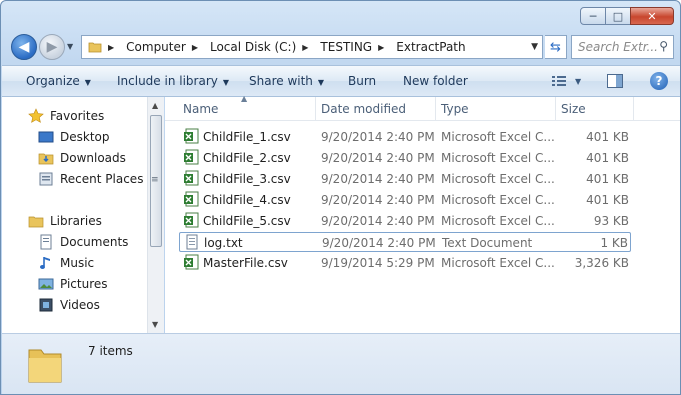 Image resolution: width=681 pixels, height=395 pixels. What do you see at coordinates (46, 179) in the screenshot?
I see `recent-places-icon` at bounding box center [46, 179].